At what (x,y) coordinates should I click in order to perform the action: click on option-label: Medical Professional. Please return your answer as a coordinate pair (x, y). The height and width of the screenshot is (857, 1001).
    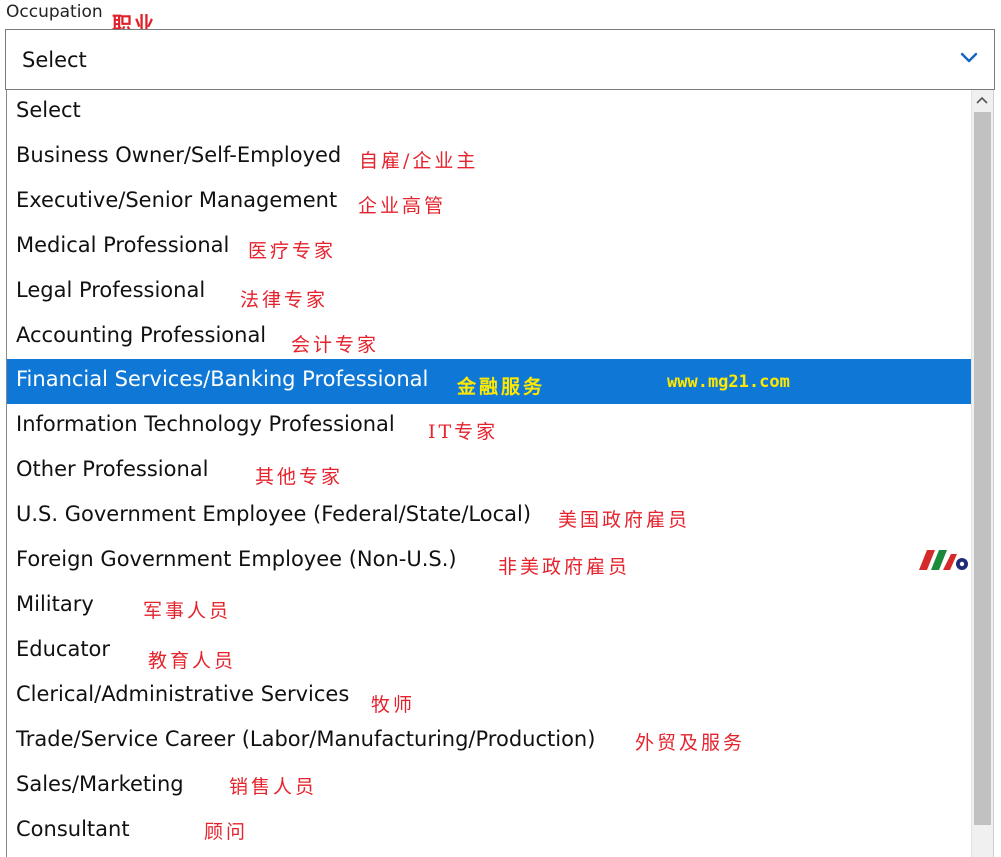
    Looking at the image, I should click on (123, 245).